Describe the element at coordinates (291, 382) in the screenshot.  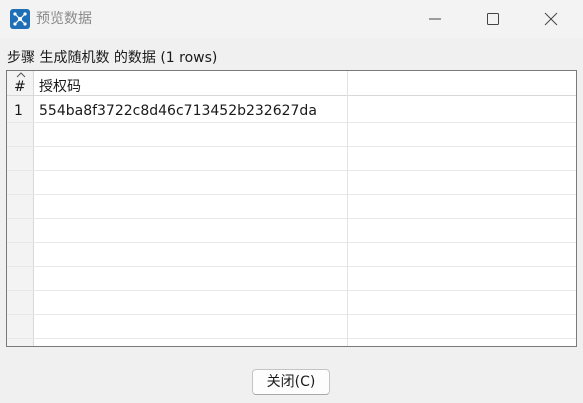
I see `close-button: 关闭(C)` at that location.